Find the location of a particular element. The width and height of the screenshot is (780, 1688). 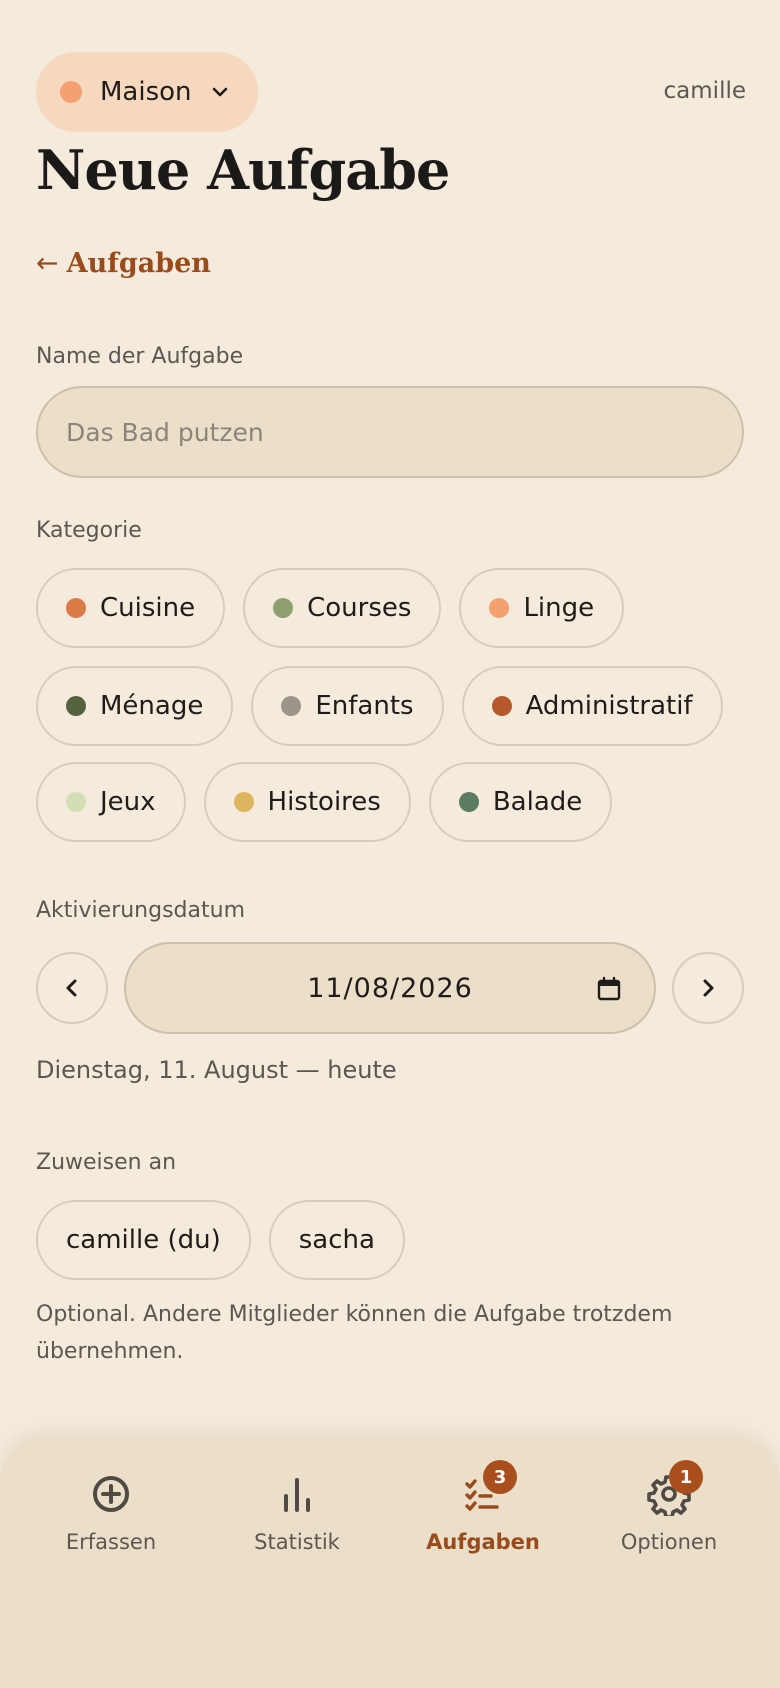

activation-date-caption: Dienstag, 11. August — heute is located at coordinates (216, 1070).